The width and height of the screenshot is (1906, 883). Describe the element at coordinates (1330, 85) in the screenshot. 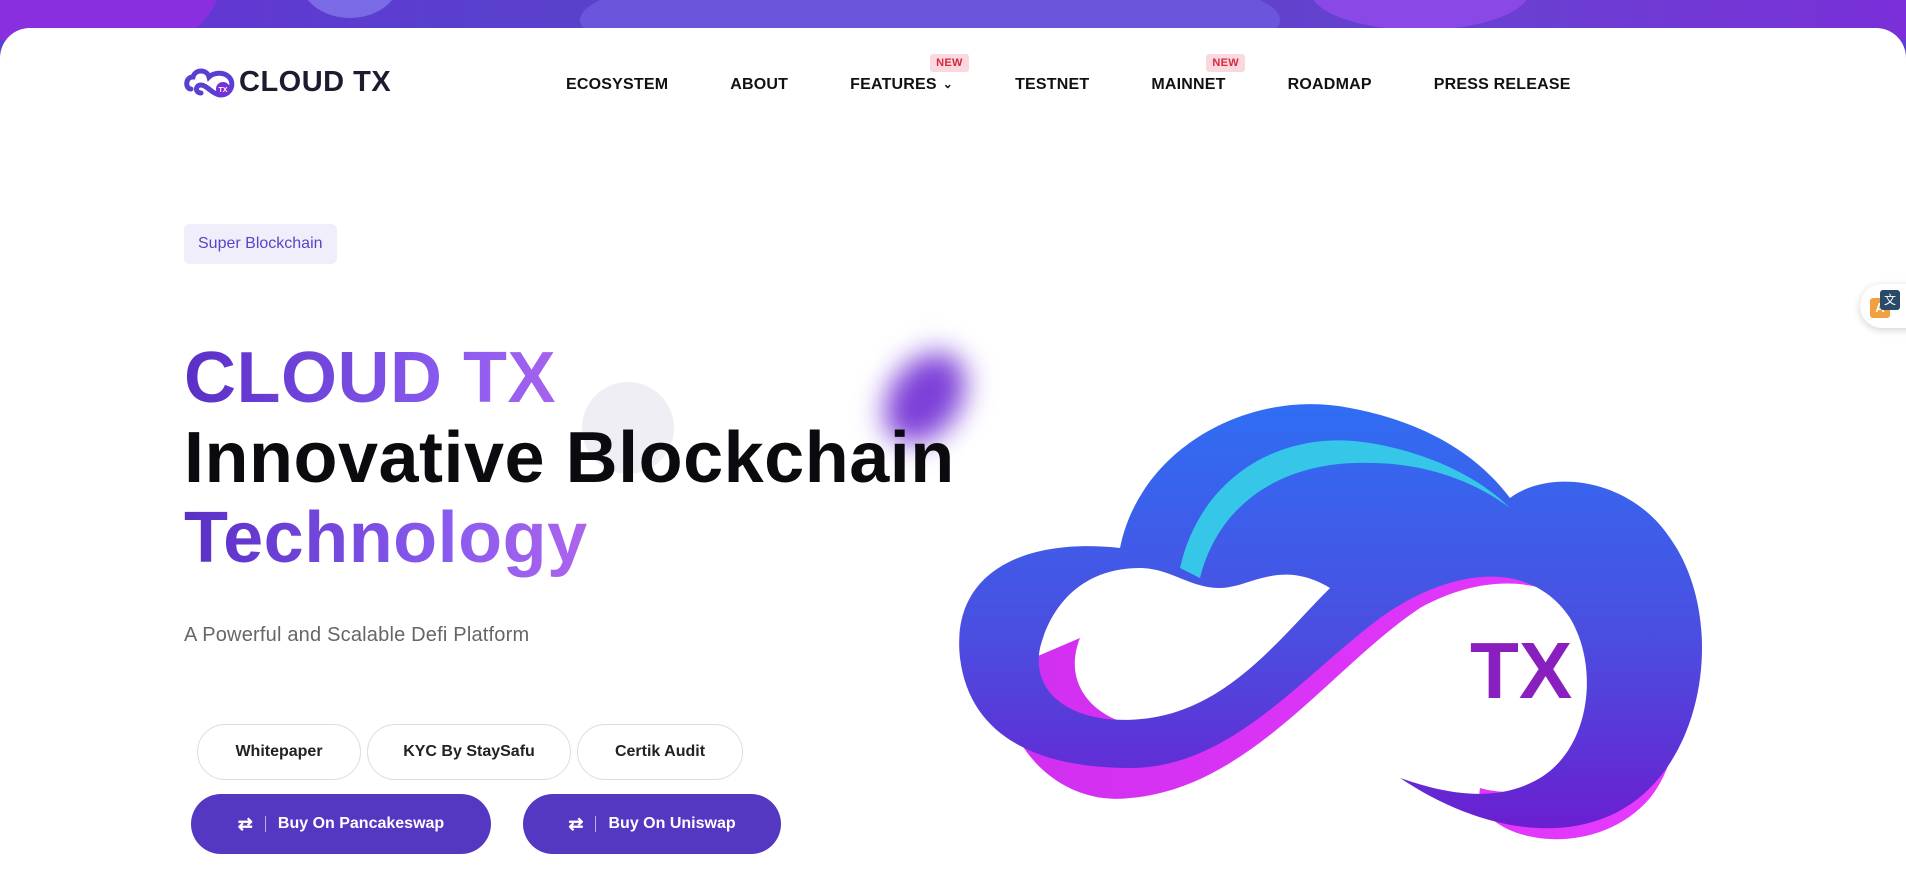

I see `nav-item-roadmap: ROADMAP` at that location.